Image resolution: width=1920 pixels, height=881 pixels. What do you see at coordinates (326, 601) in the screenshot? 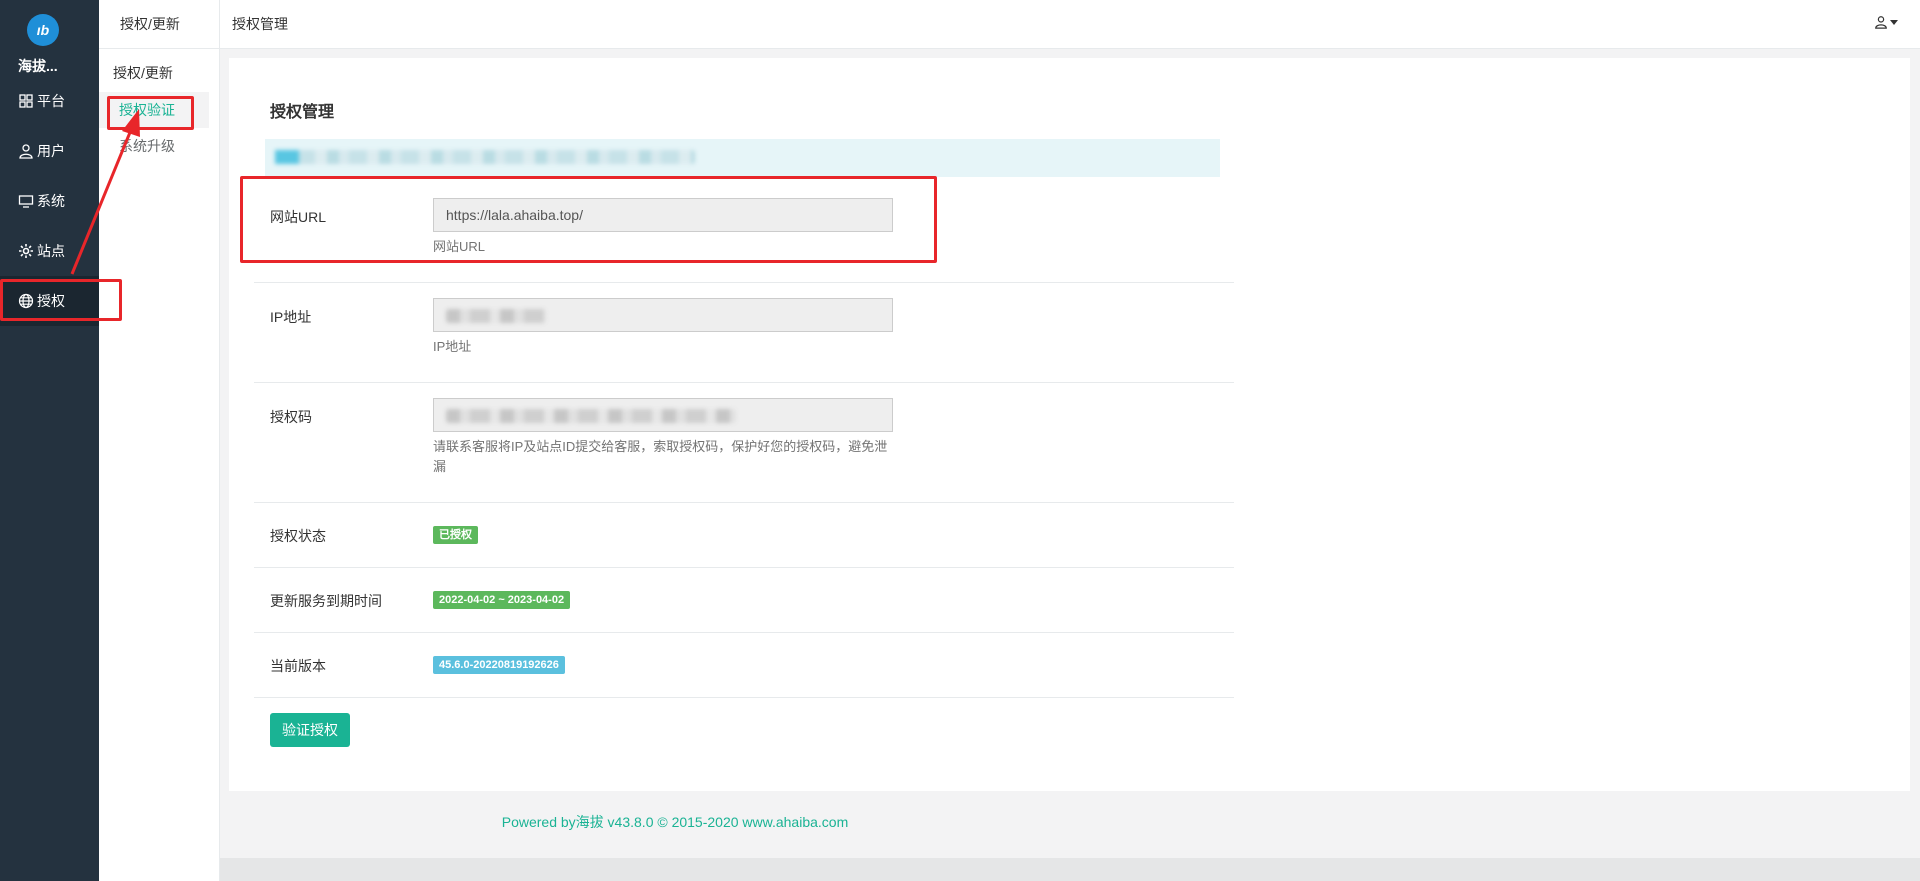
I see `service-expiry-label: 更新服务到期时间` at bounding box center [326, 601].